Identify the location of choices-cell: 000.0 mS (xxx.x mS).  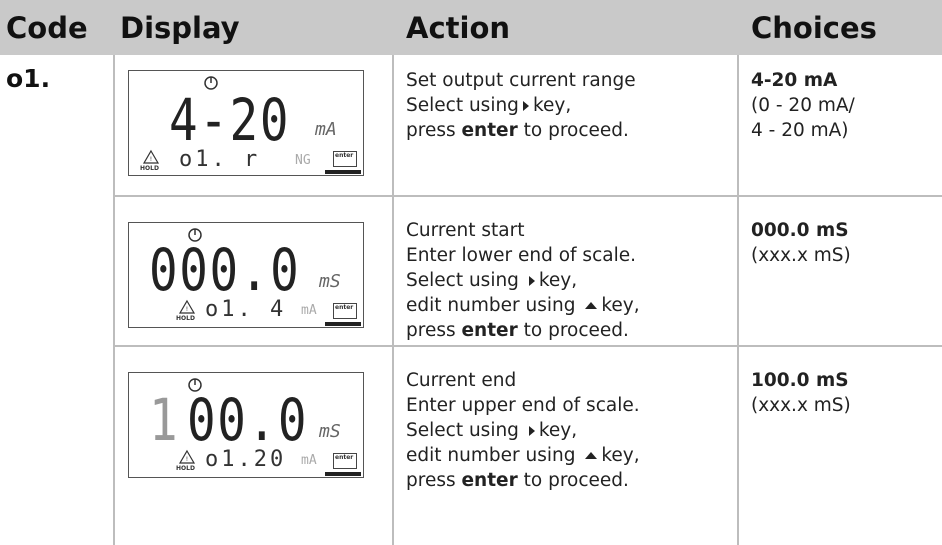
(801, 243).